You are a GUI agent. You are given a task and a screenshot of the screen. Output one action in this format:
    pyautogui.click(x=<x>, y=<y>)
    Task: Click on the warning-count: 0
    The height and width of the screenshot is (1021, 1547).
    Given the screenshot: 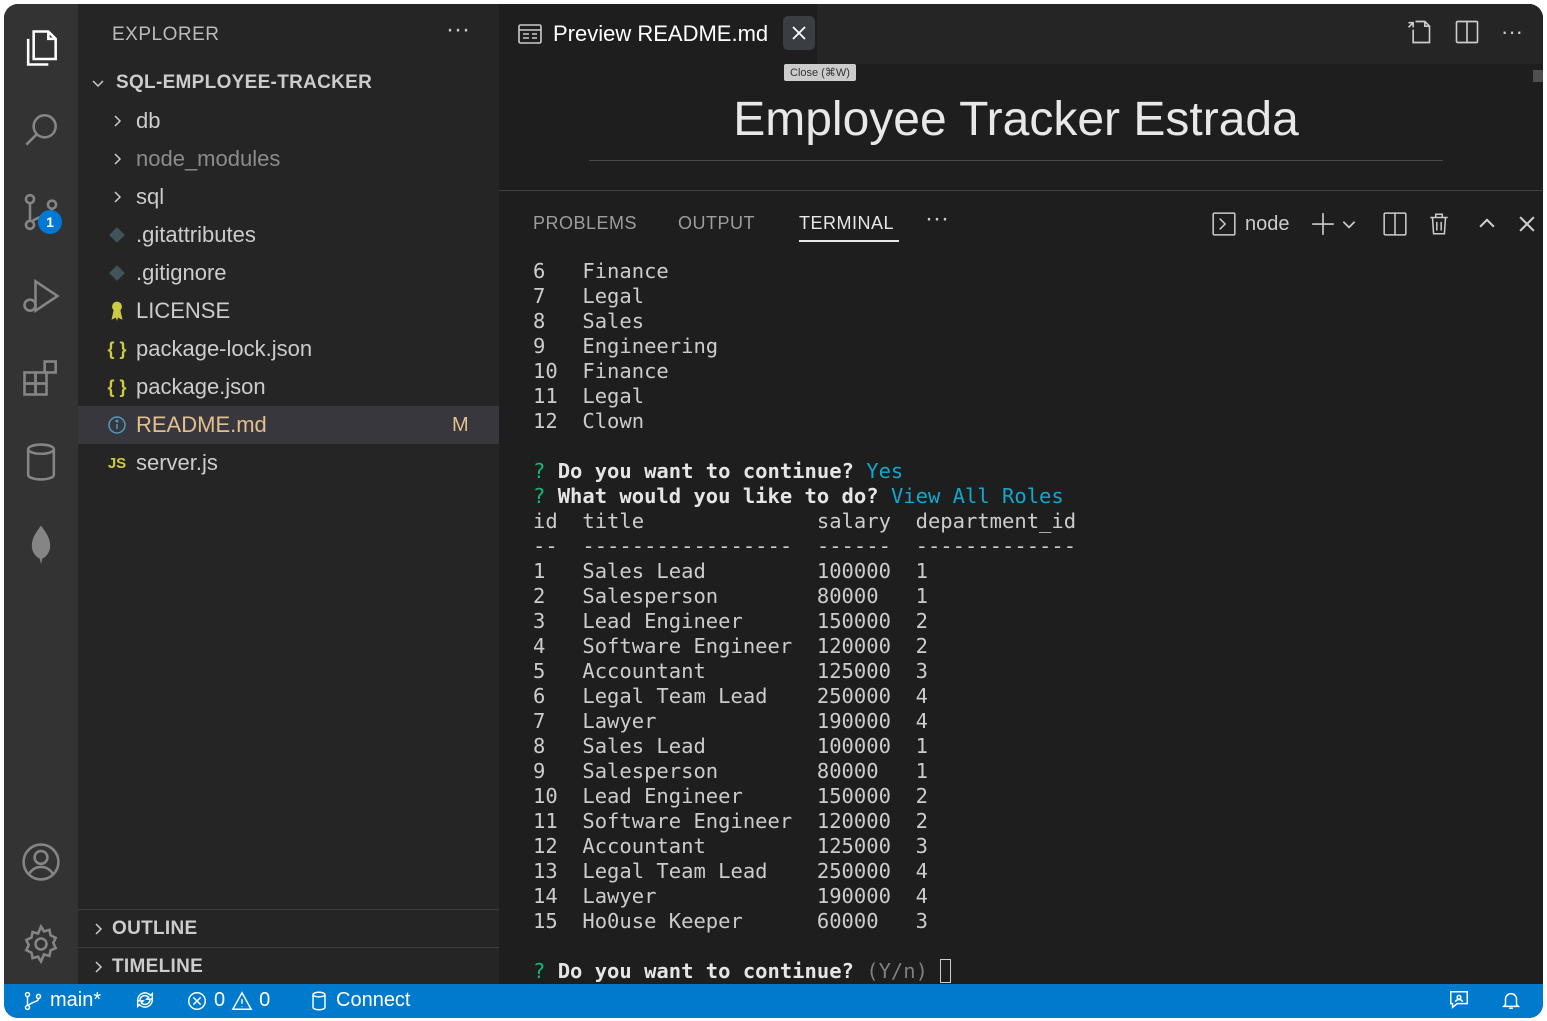 What is the action you would take?
    pyautogui.click(x=265, y=1000)
    